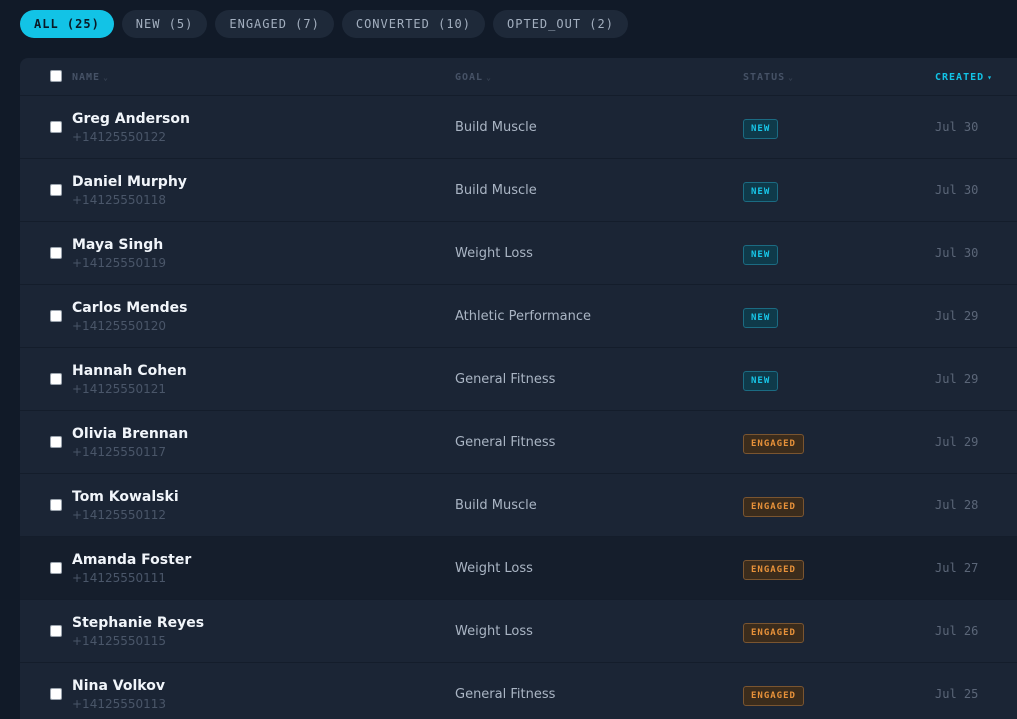  Describe the element at coordinates (119, 578) in the screenshot. I see `lead-phone: +14125550111` at that location.